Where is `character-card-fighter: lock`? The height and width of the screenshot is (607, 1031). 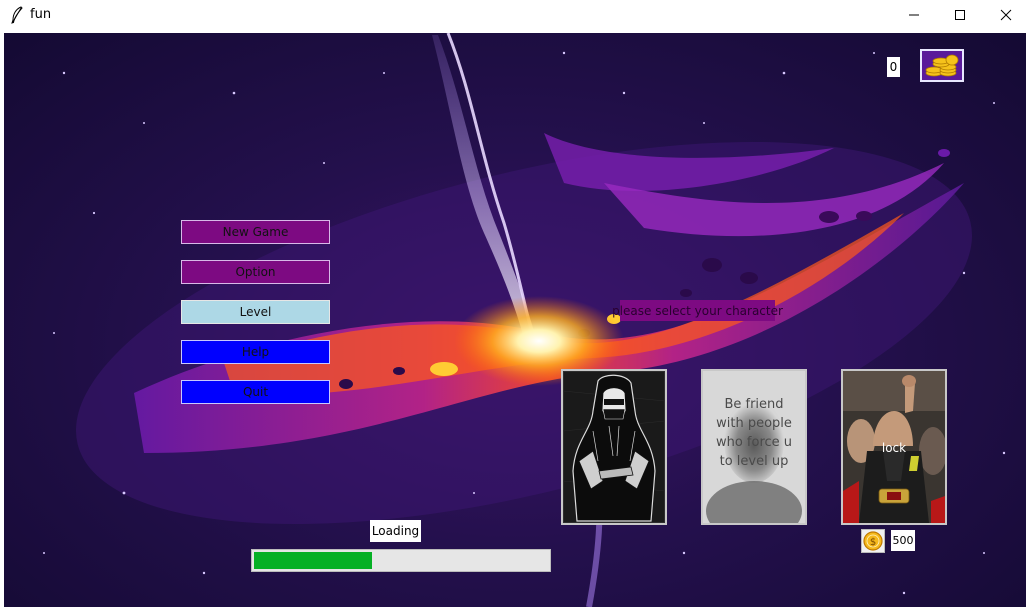
character-card-fighter: lock is located at coordinates (894, 447).